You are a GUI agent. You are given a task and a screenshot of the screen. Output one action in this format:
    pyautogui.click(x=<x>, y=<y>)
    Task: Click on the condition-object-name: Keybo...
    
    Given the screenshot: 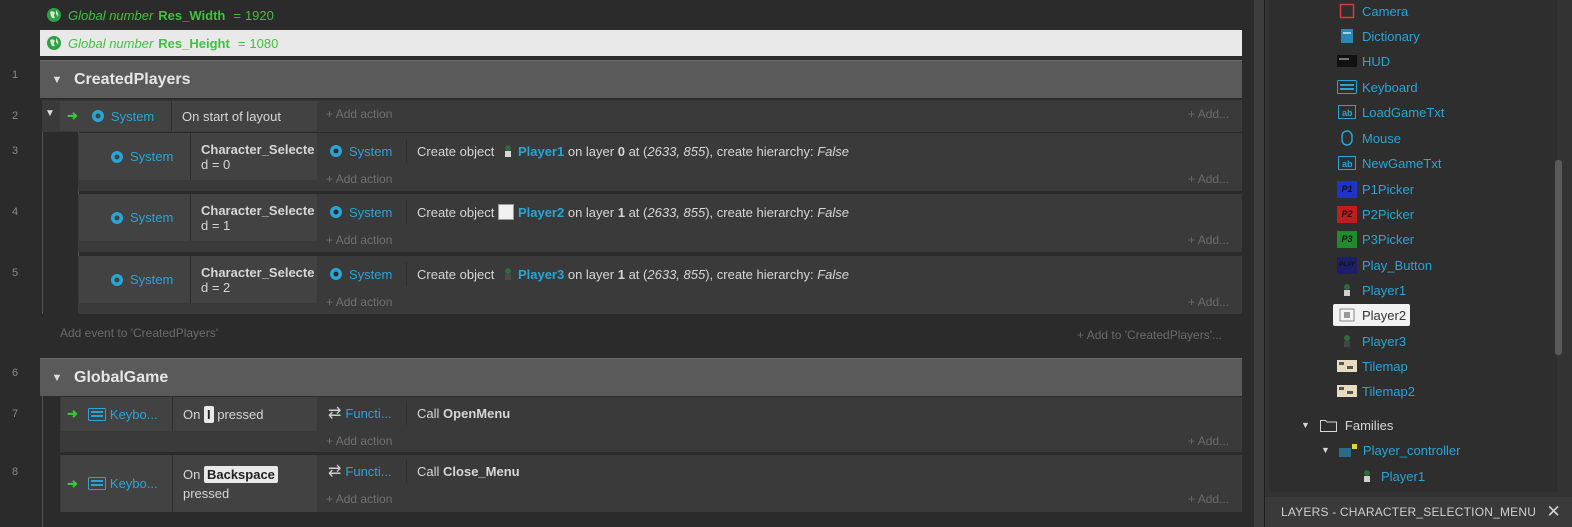 What is the action you would take?
    pyautogui.click(x=133, y=483)
    